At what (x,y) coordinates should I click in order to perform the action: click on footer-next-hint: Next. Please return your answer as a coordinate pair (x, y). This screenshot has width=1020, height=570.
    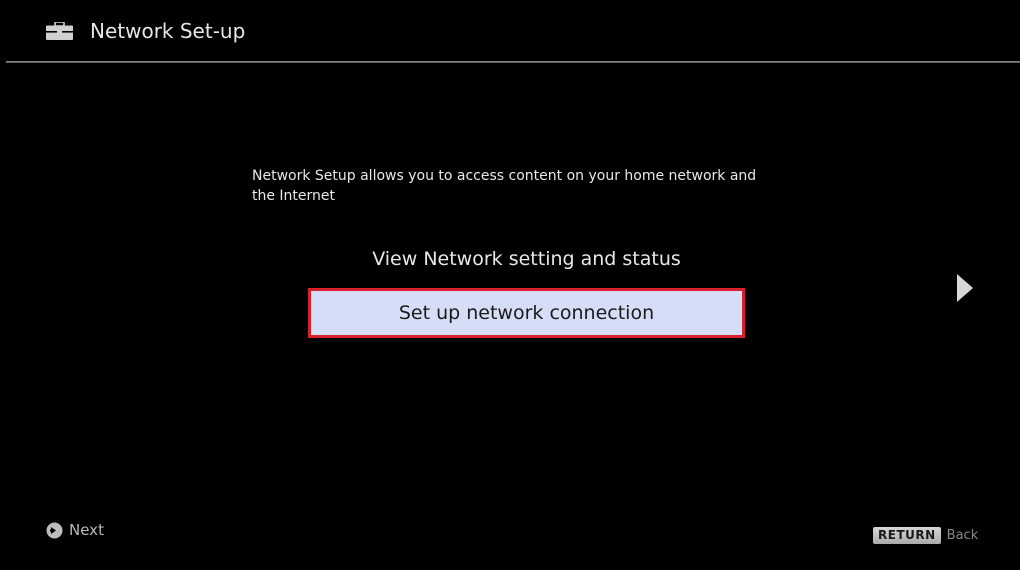
    Looking at the image, I should click on (75, 530).